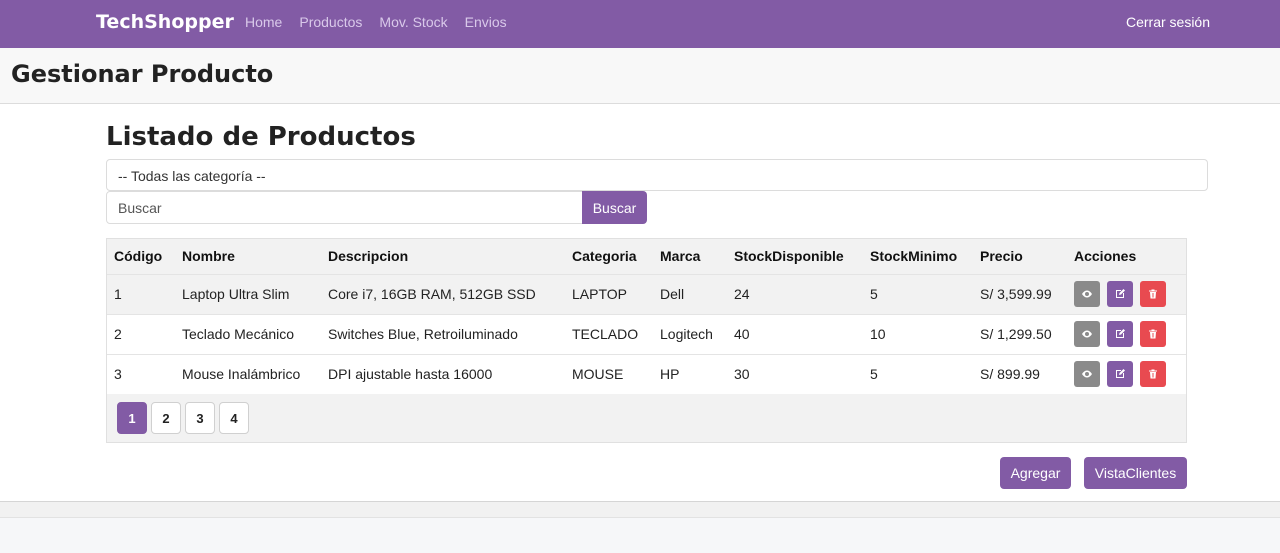 This screenshot has height=553, width=1280. I want to click on pagination: 1 2 3 4, so click(183, 418).